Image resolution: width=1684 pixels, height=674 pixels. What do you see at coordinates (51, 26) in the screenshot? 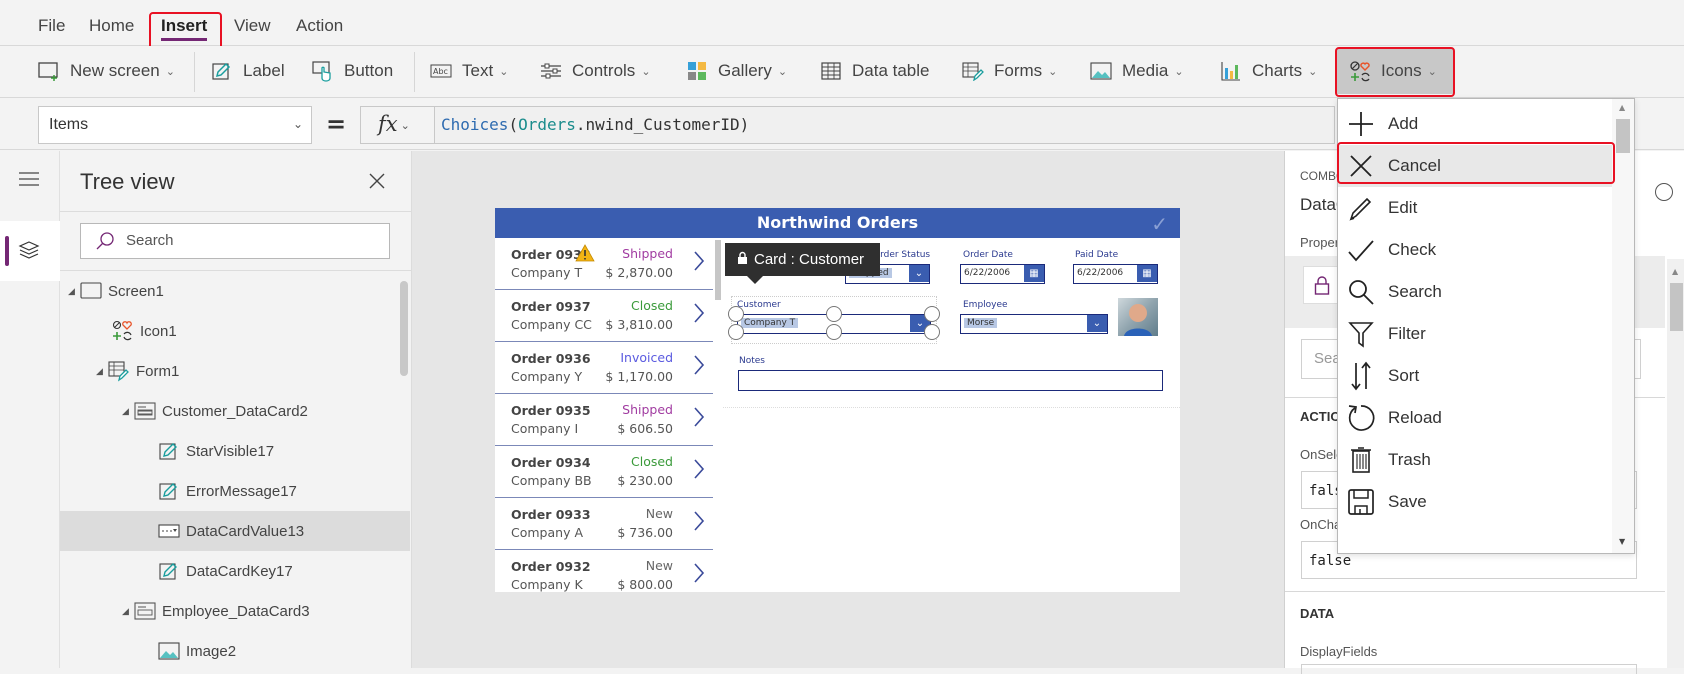
I see `menu-tab-file: File` at bounding box center [51, 26].